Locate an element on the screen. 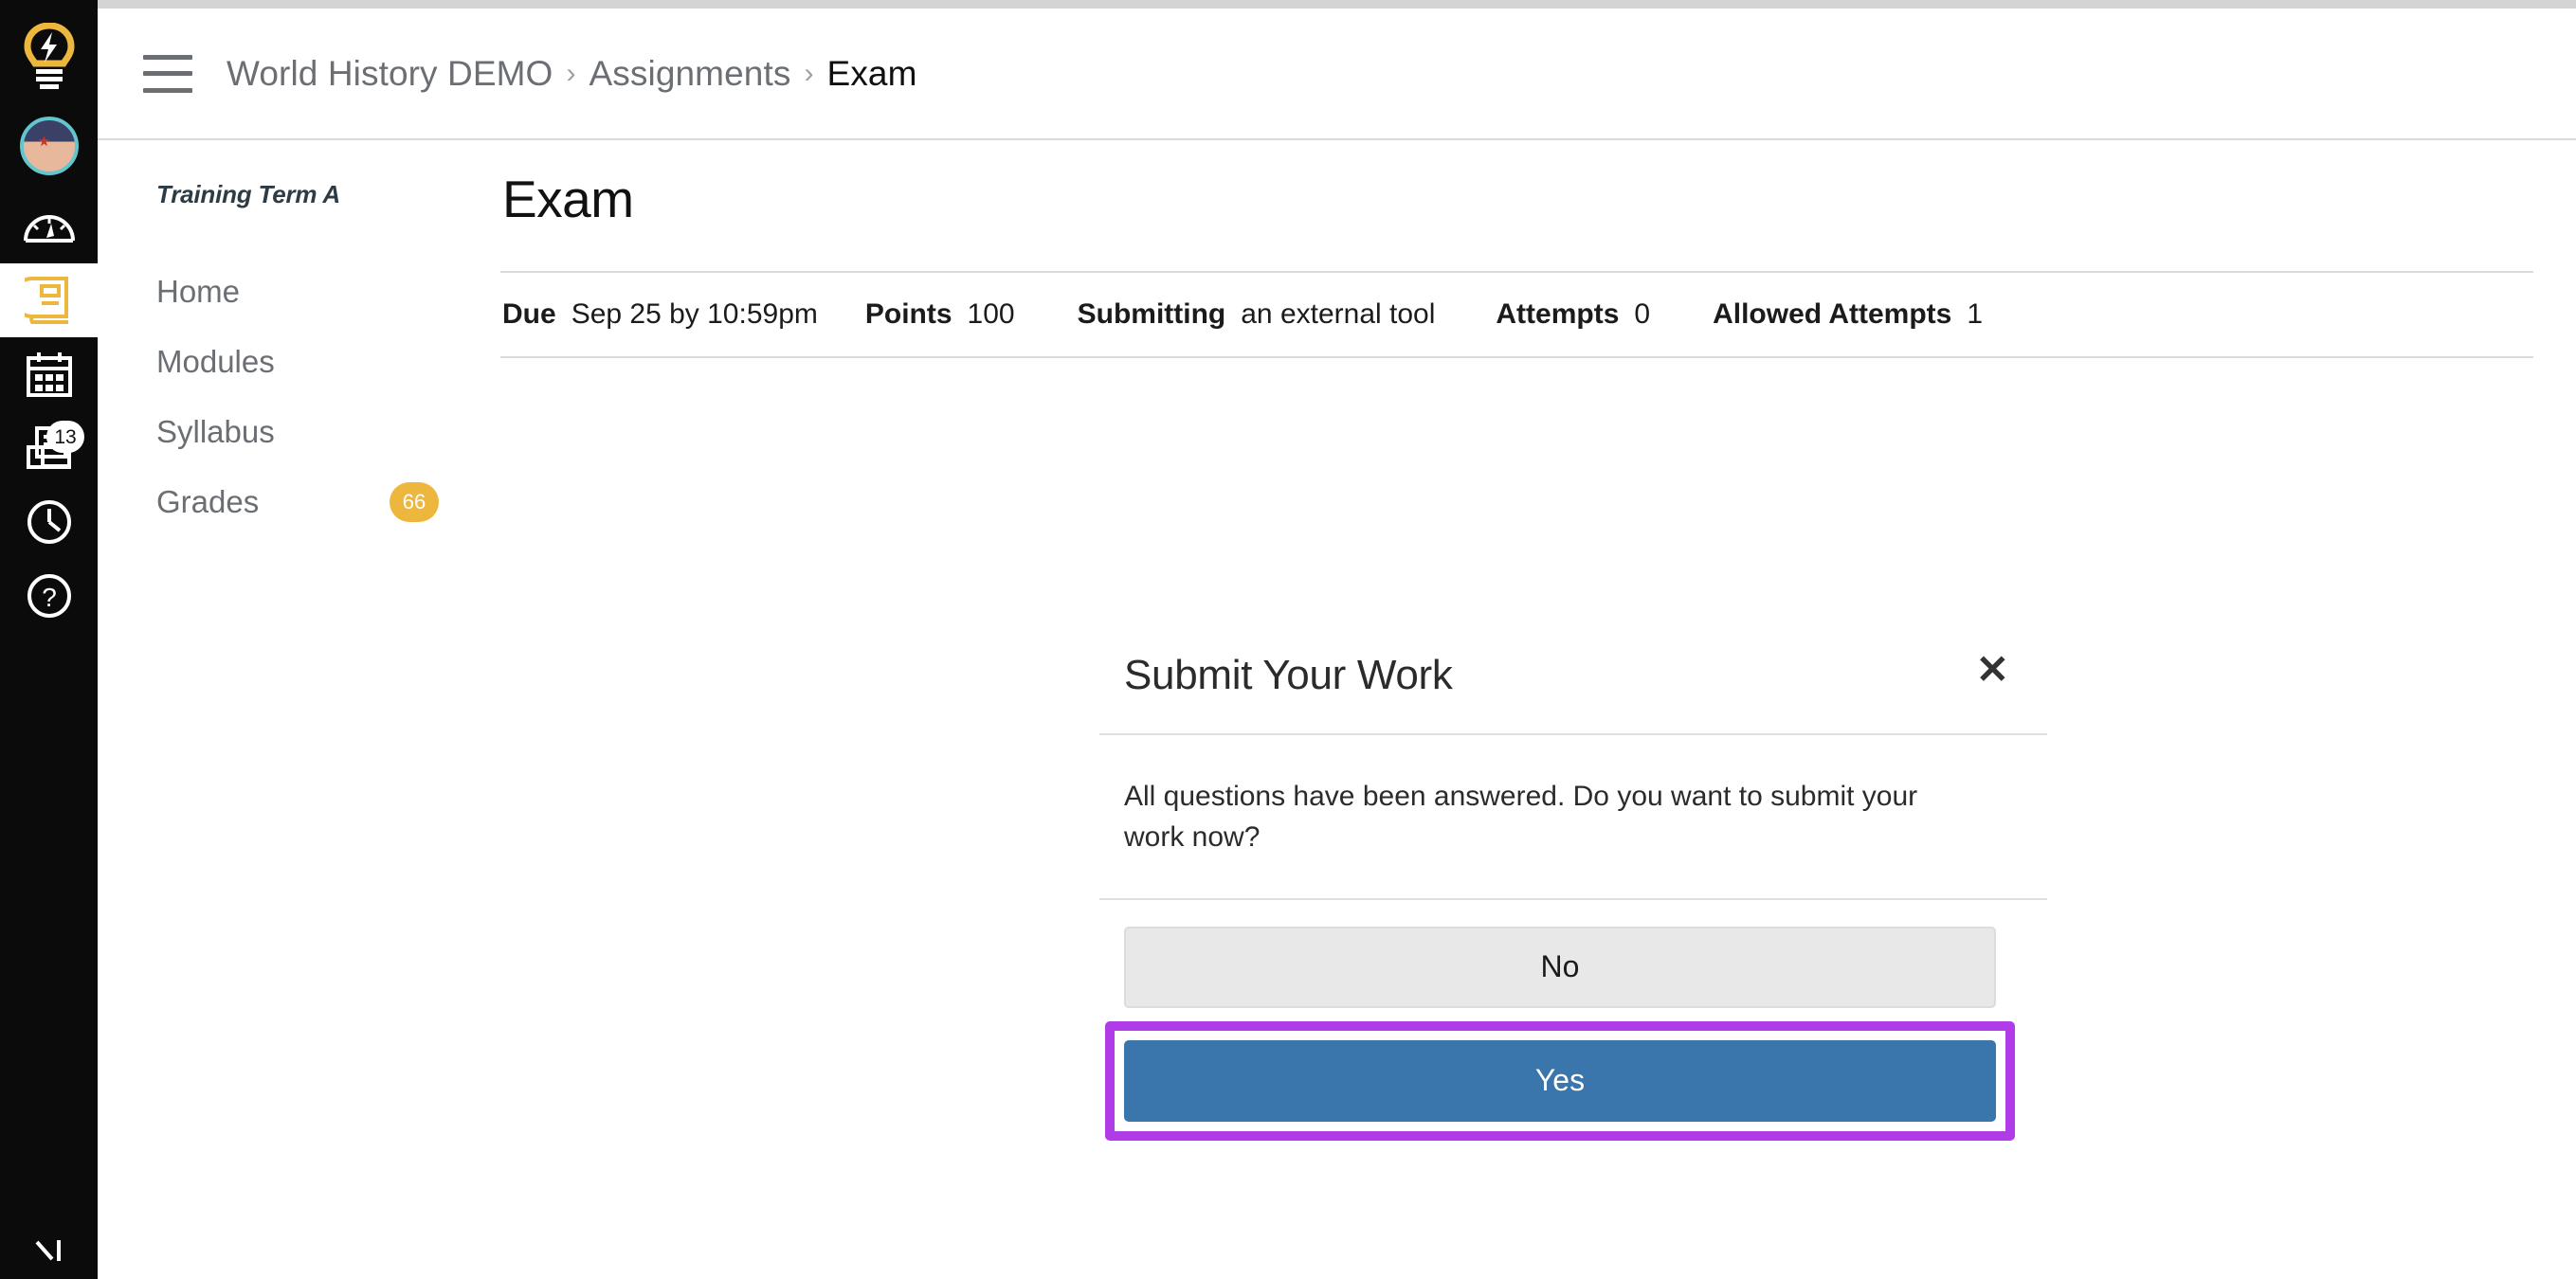 This screenshot has width=2576, height=1279. grades-badge: 66 is located at coordinates (414, 502).